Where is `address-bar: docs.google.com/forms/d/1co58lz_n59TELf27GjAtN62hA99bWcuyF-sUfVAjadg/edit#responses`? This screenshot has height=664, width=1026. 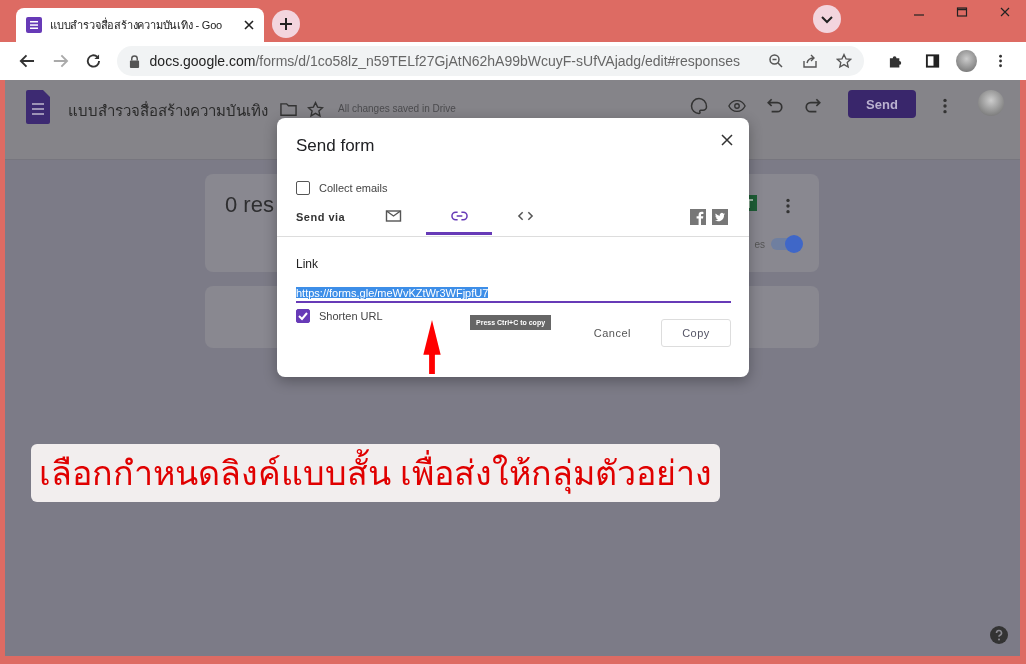
address-bar: docs.google.com/forms/d/1co58lz_n59TELf27GjAtN62hA99bWcuyF-sUfVAjadg/edit#responses is located at coordinates (490, 61).